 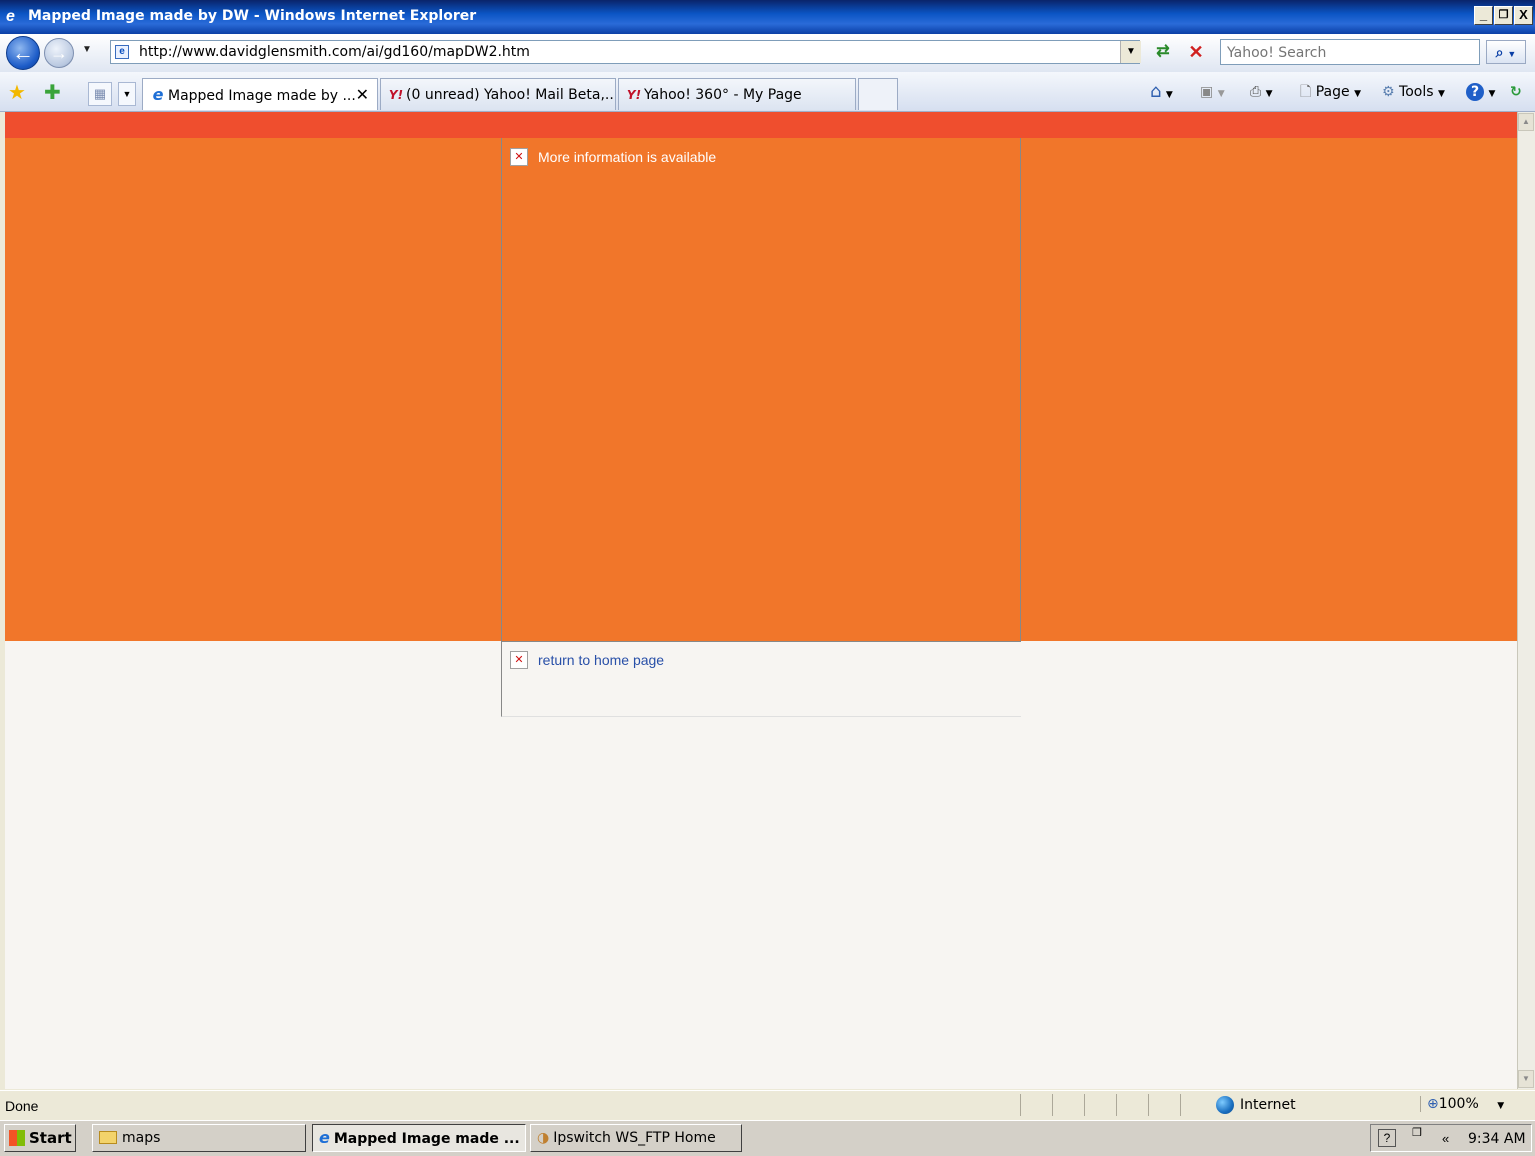 I want to click on restore-button: ❐, so click(x=1503, y=15).